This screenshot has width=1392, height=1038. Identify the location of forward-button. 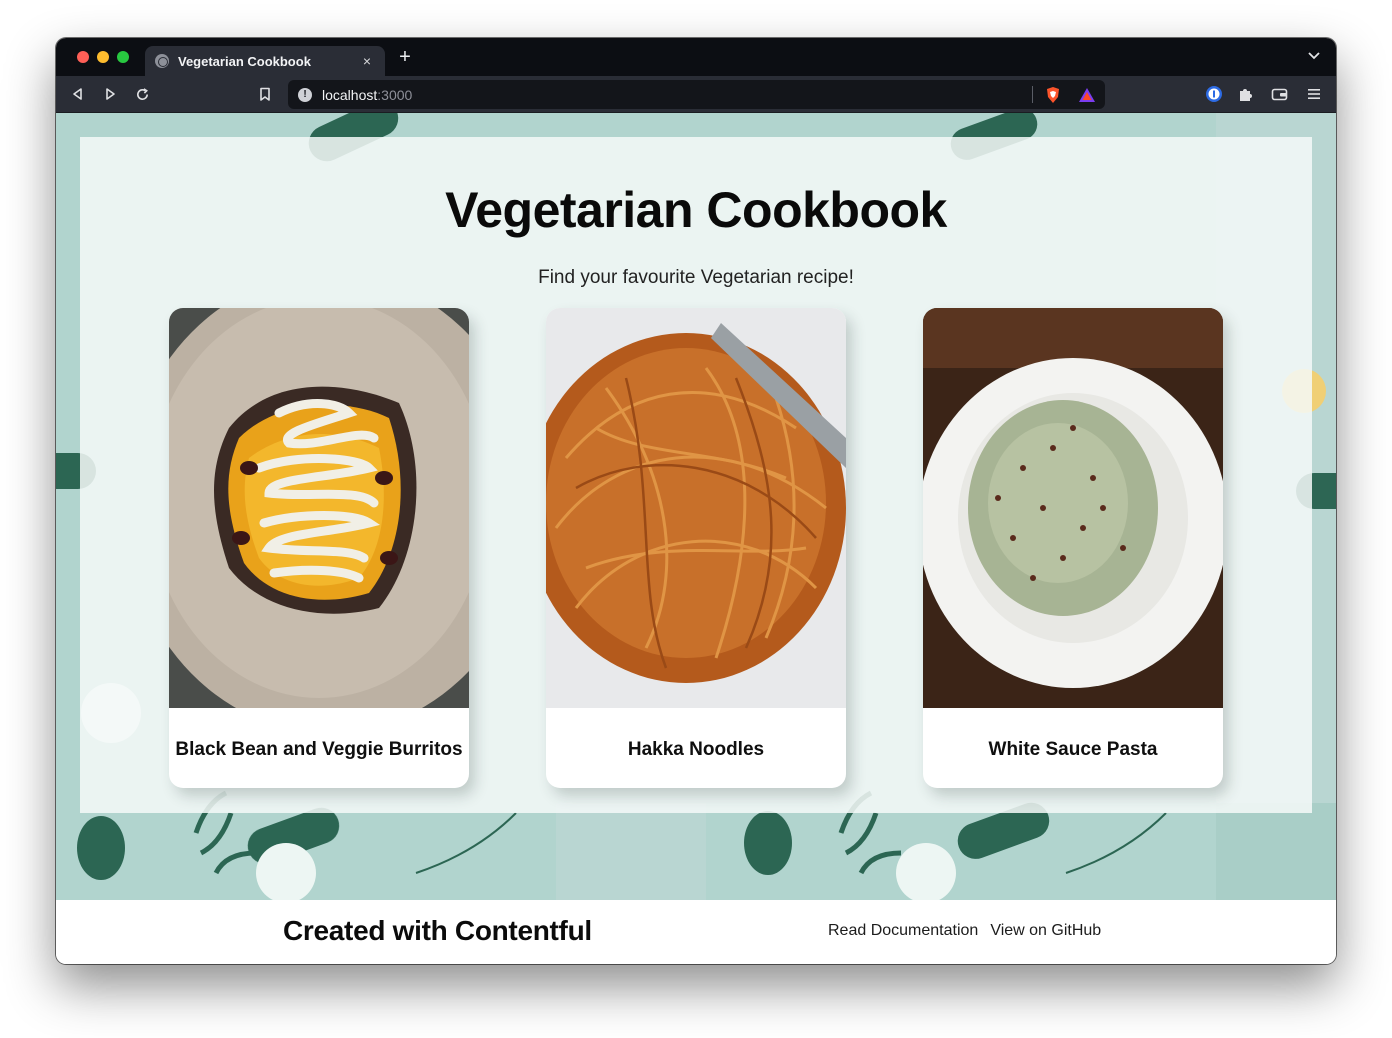
(110, 94).